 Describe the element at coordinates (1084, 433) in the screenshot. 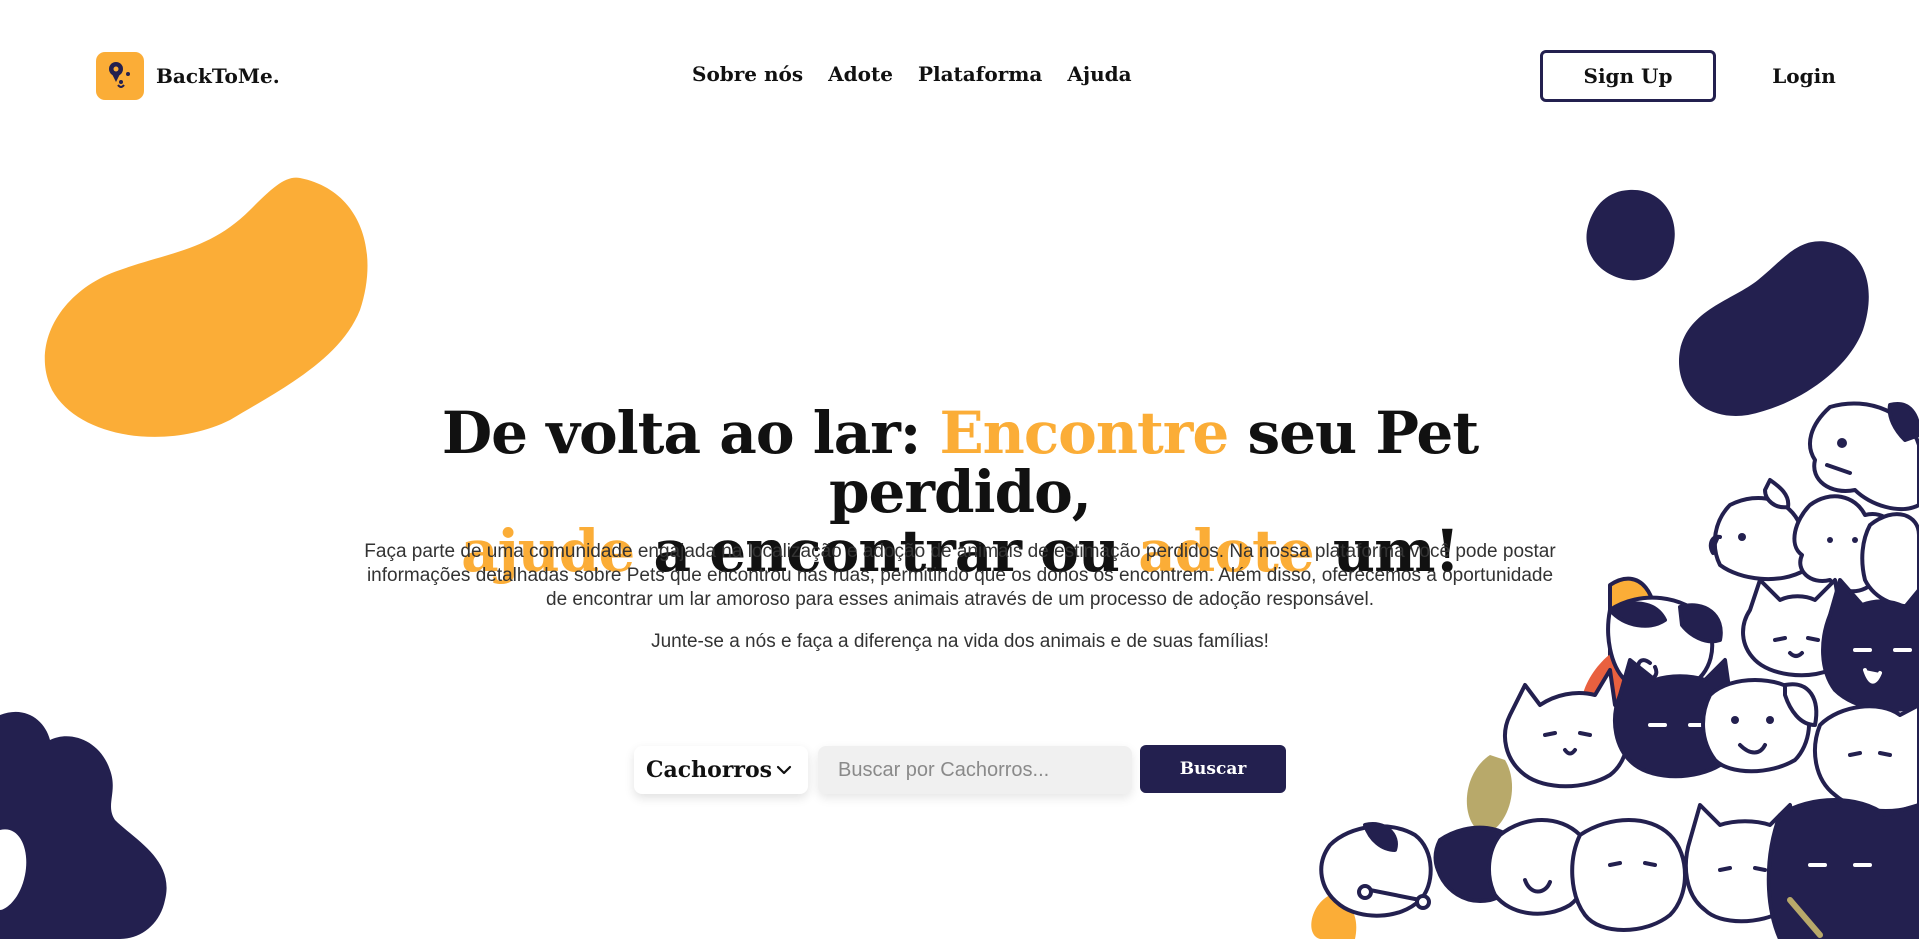

I see `hero-title-accent-encontre: Encontre` at that location.